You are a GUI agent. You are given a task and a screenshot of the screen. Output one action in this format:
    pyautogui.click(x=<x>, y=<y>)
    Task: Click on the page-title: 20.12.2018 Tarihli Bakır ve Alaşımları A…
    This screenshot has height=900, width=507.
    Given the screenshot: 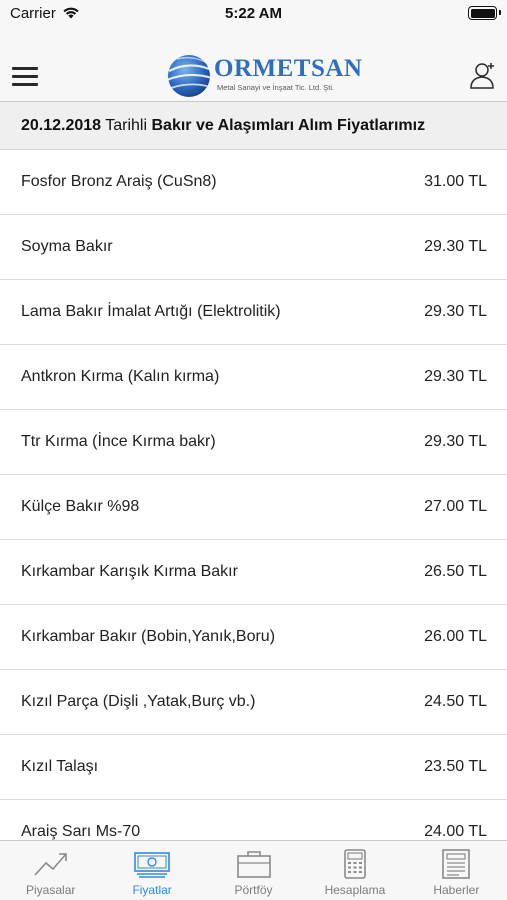 What is the action you would take?
    pyautogui.click(x=223, y=126)
    